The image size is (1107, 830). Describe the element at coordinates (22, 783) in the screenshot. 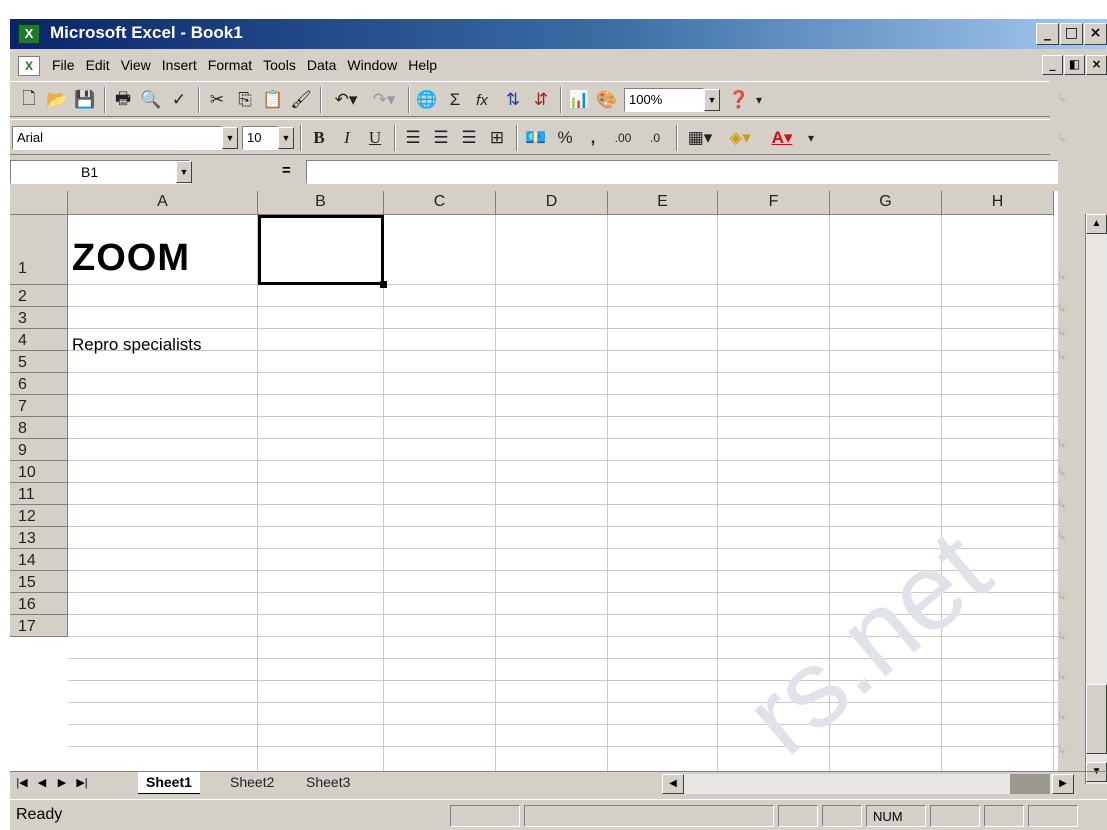

I see `first-sheet-icon: |◀` at that location.